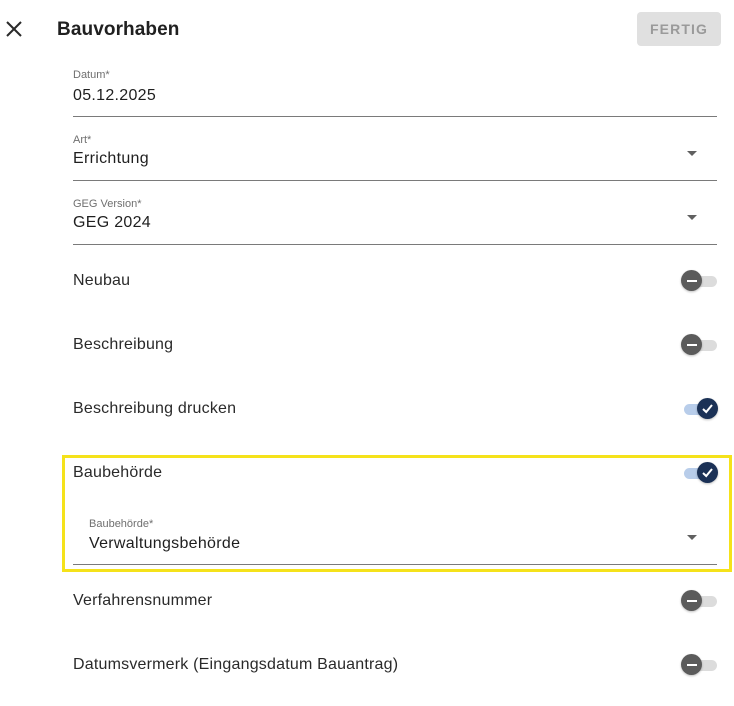  What do you see at coordinates (699, 409) in the screenshot?
I see `beschreibung-drucken-toggle` at bounding box center [699, 409].